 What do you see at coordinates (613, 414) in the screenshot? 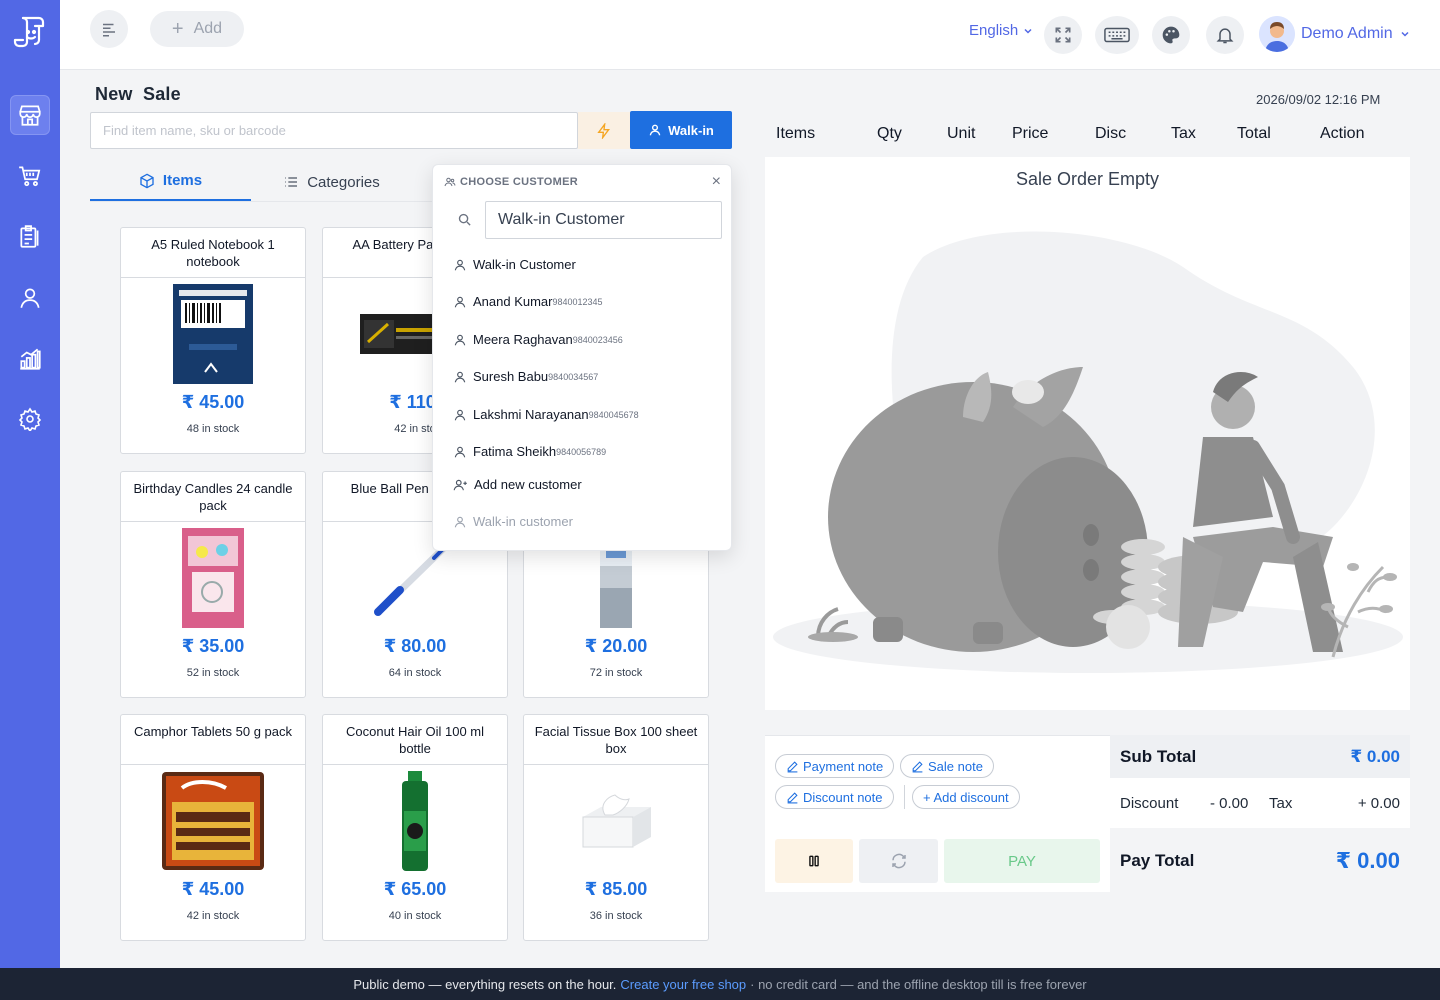
I see `customer-phone: 9840045678` at bounding box center [613, 414].